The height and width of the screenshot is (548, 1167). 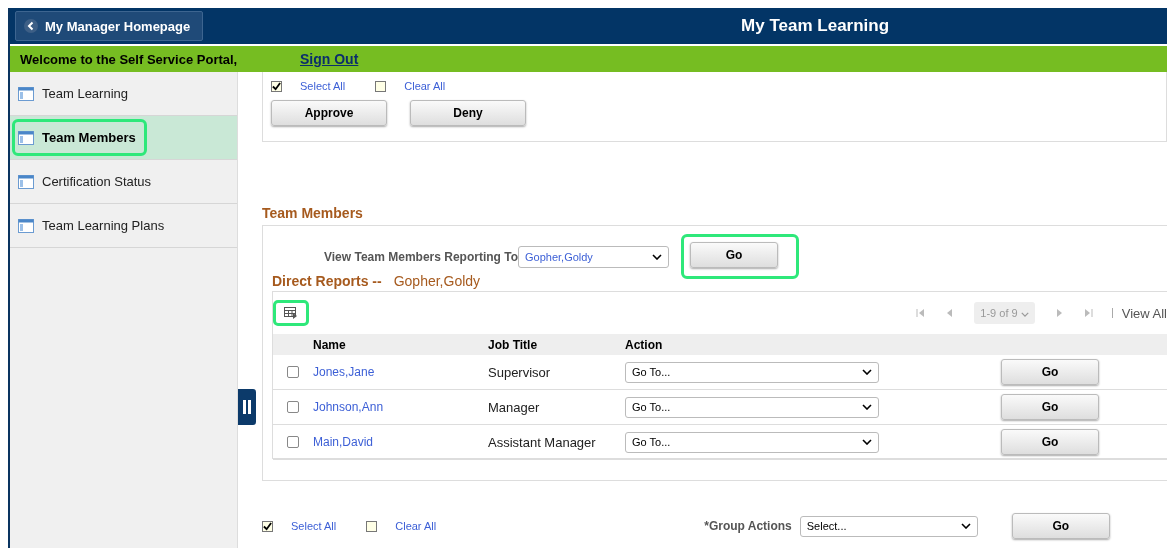 I want to click on column-header: Job Title, so click(x=513, y=344).